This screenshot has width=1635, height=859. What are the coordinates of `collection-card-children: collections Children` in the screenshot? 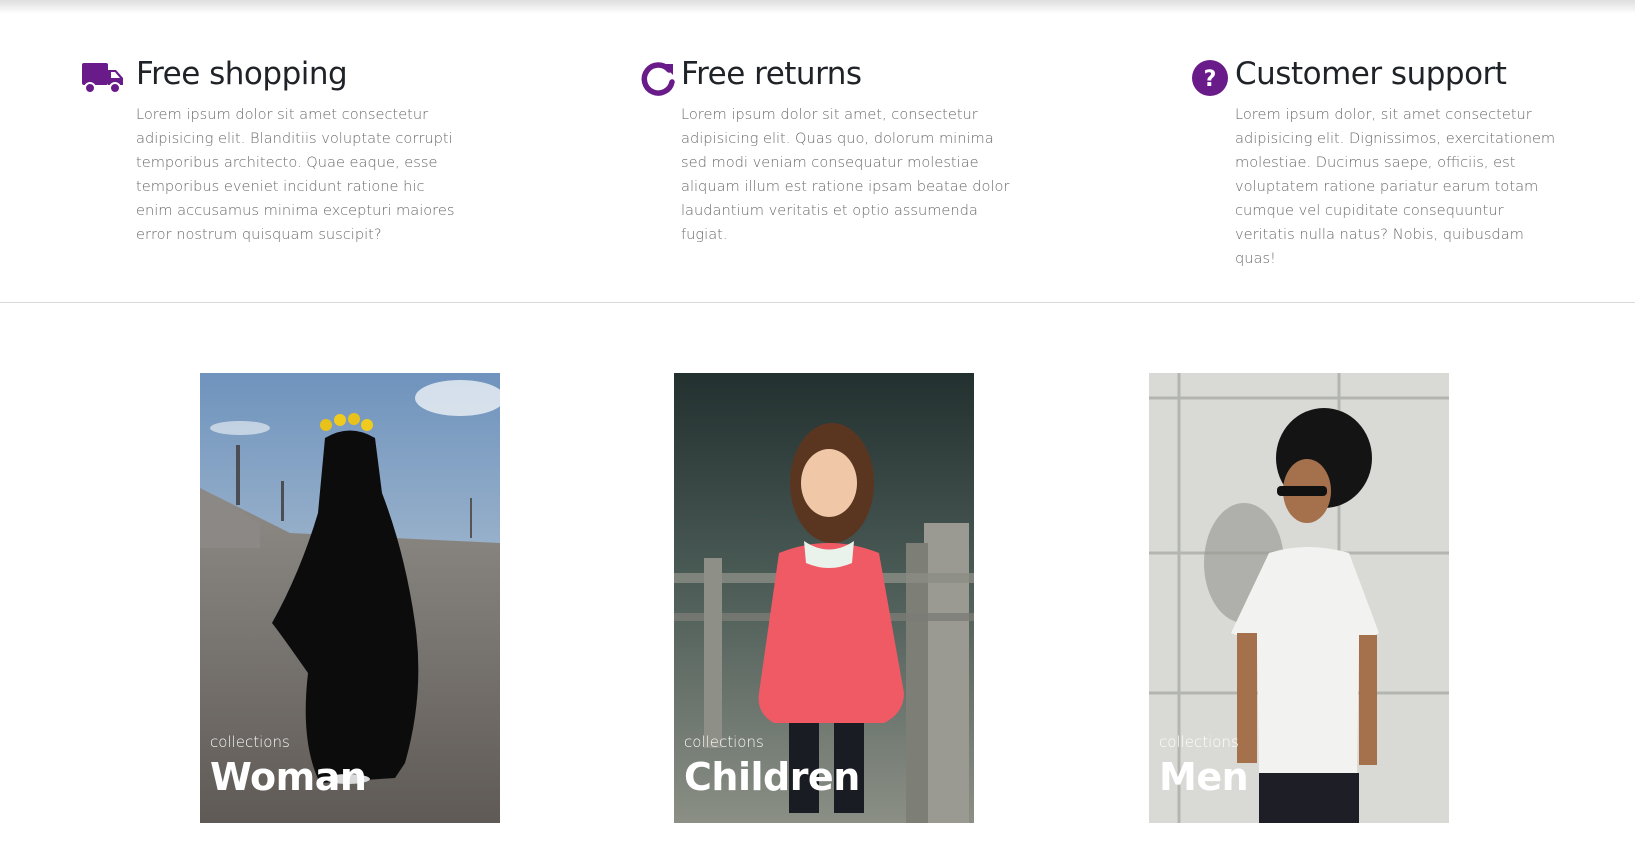 It's located at (824, 598).